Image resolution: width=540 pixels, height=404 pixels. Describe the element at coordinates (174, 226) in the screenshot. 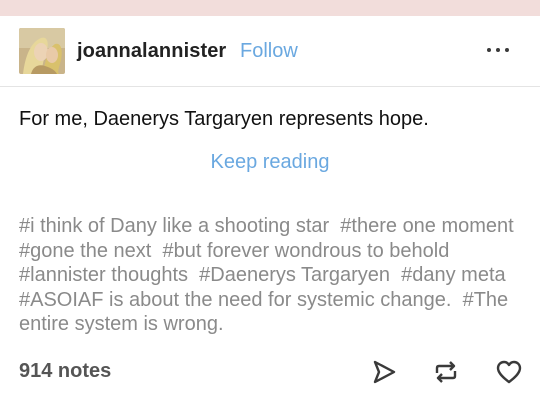

I see `tag-item: #i think of Dany like a shooting star` at that location.